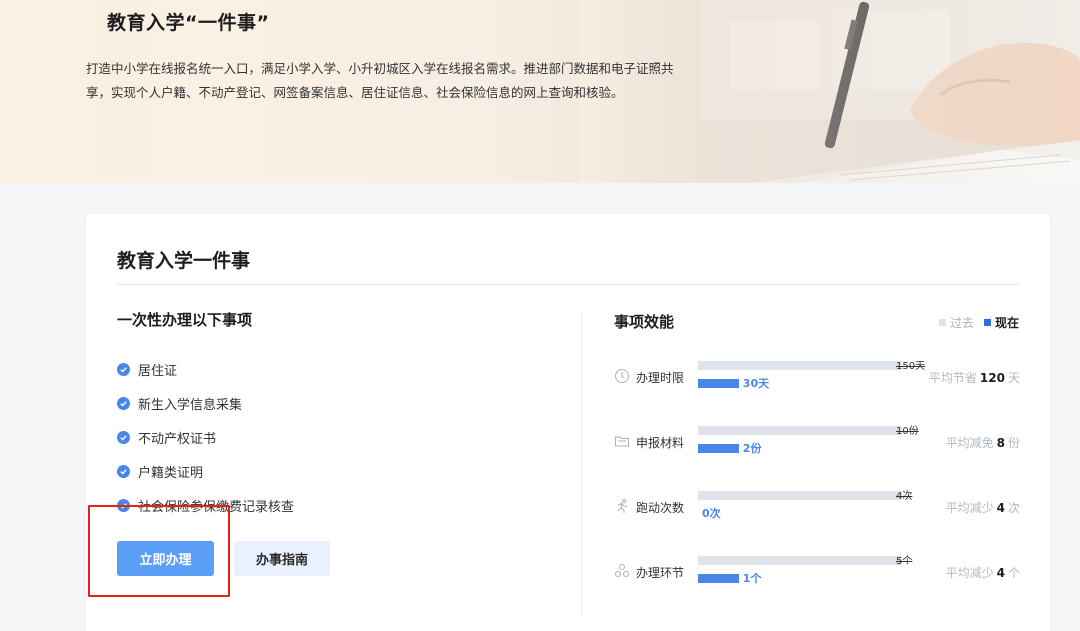 The height and width of the screenshot is (631, 1080). I want to click on metric-label: 办理时限, so click(660, 378).